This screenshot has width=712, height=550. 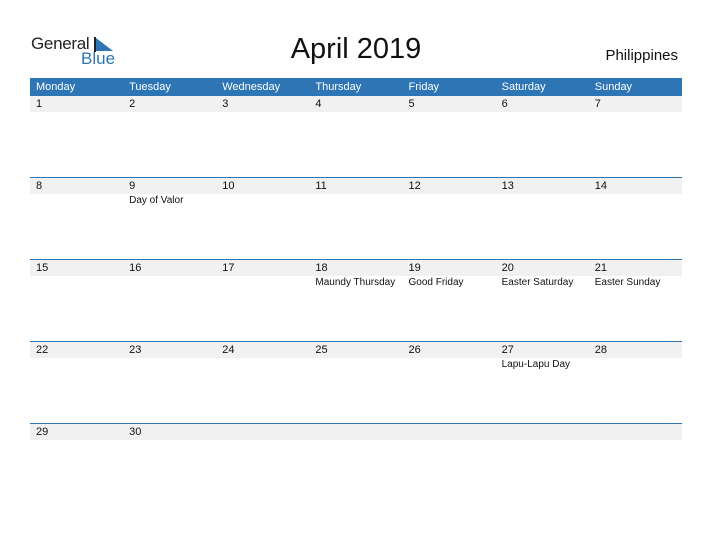 What do you see at coordinates (132, 104) in the screenshot?
I see `day-number: 2` at bounding box center [132, 104].